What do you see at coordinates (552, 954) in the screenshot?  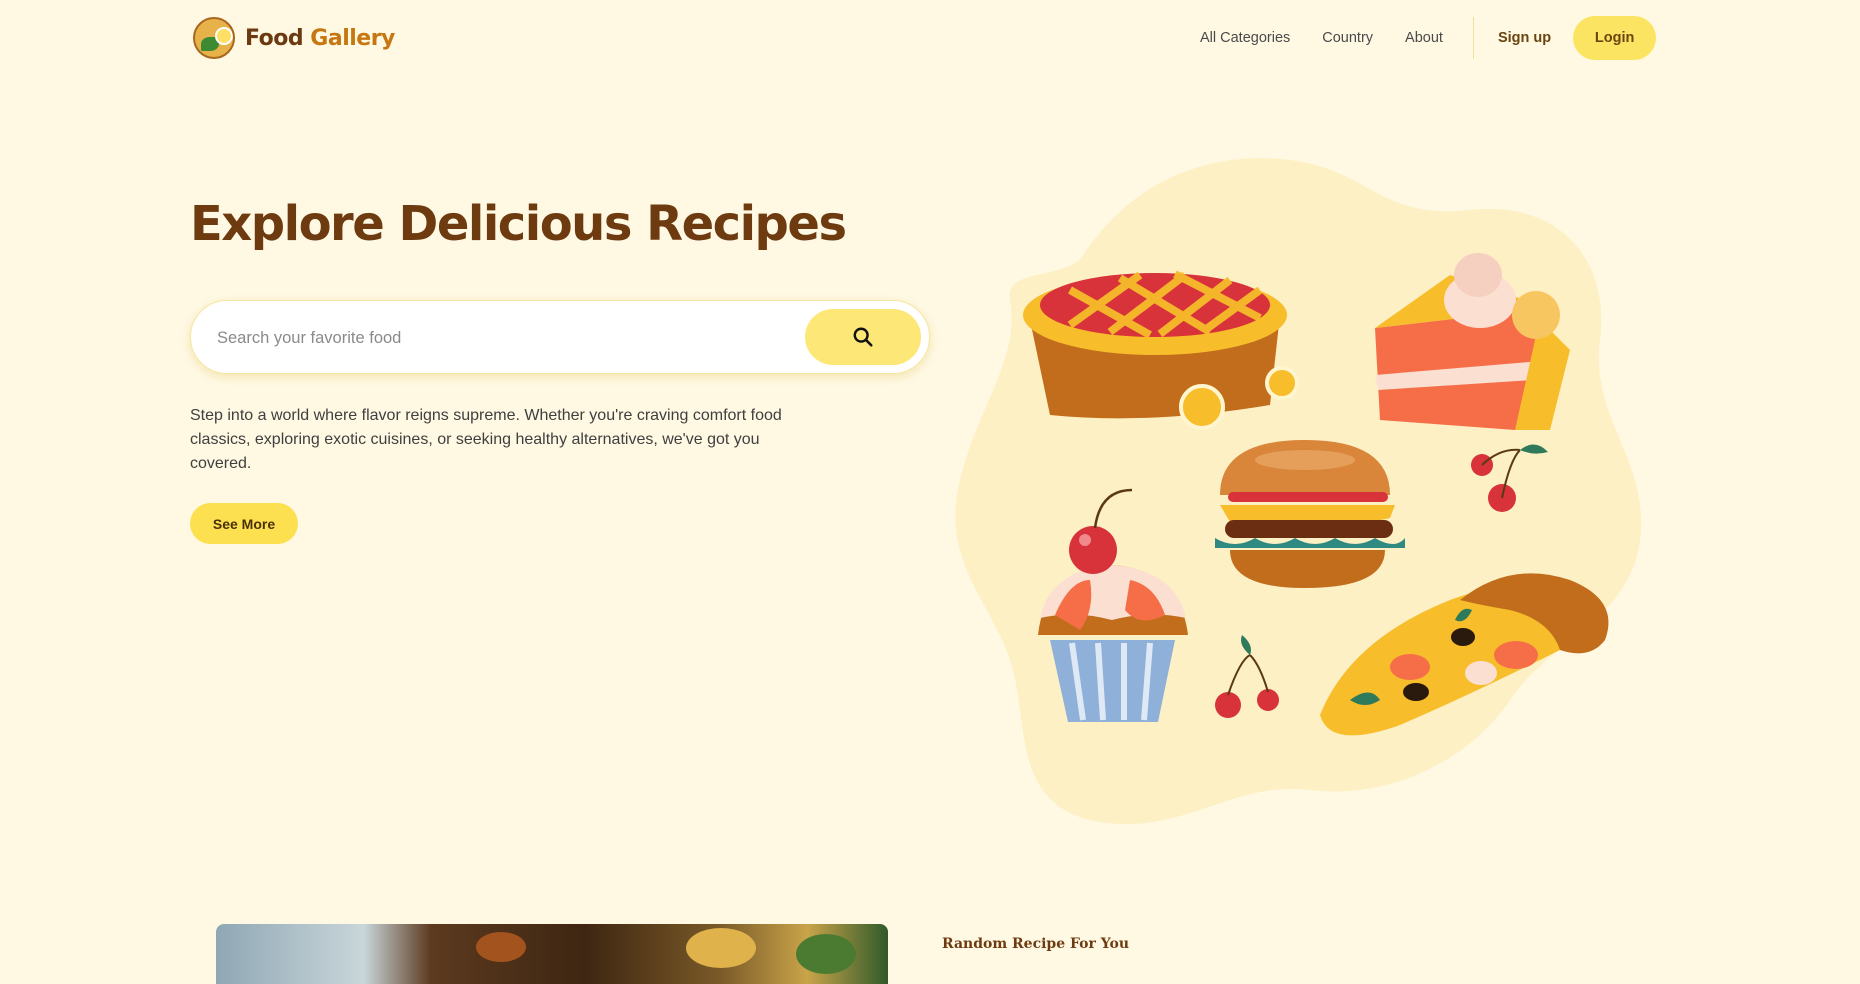 I see `random-recipe-image` at bounding box center [552, 954].